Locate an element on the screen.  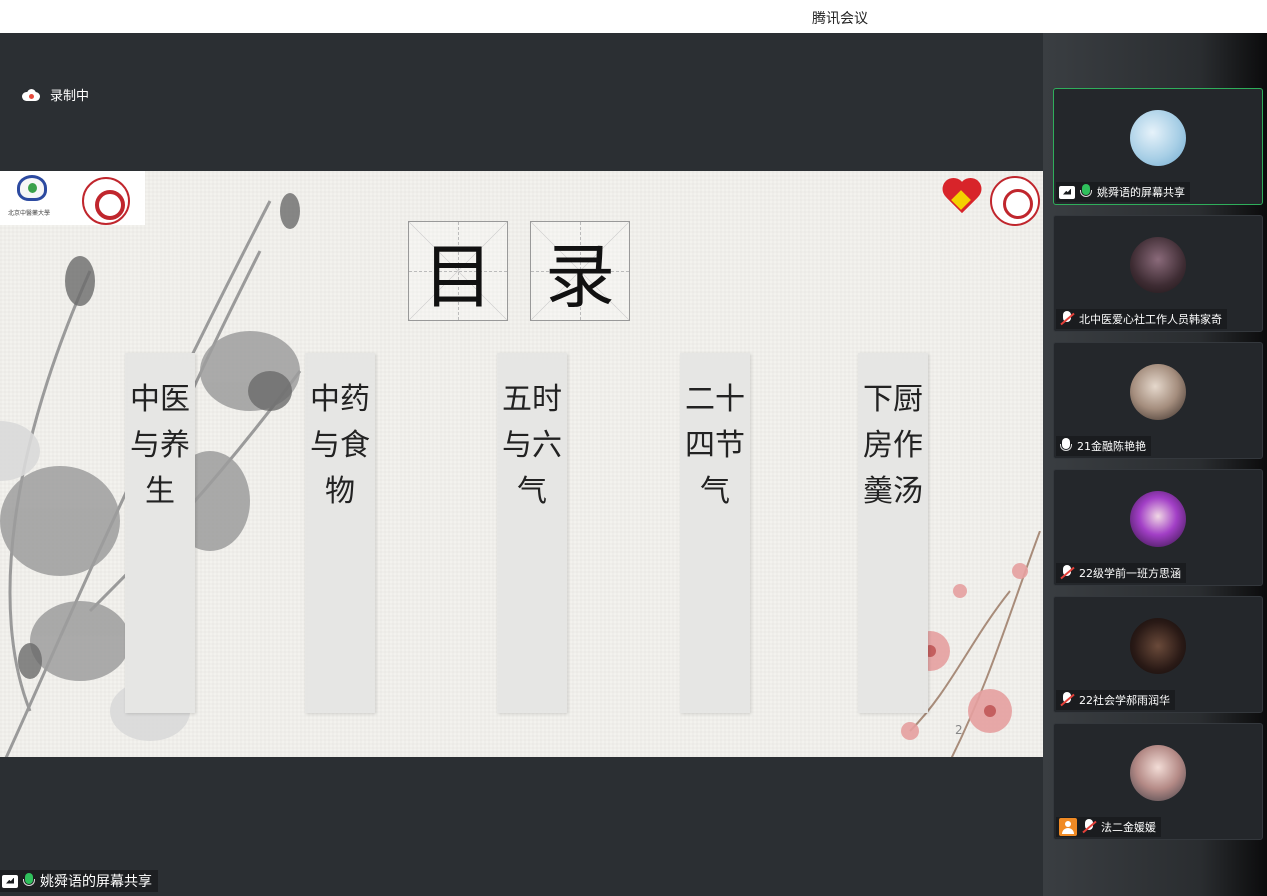
toc-column: 五时与六气 is located at coordinates (532, 533).